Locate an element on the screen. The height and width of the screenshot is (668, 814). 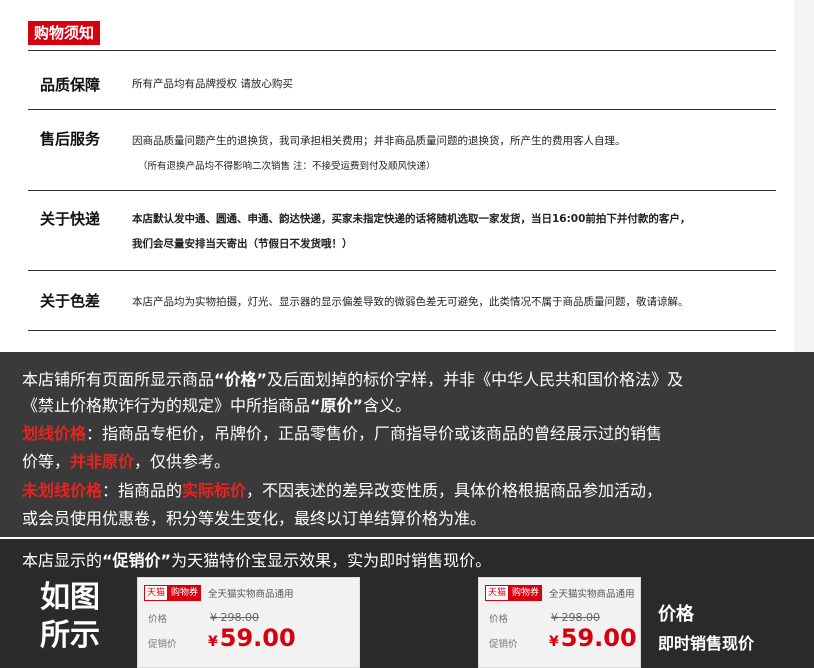
disclaimer-line-6: 或会员使用优惠卷，积分等发生变化，最终以订单结算价格为准。 is located at coordinates (254, 518).